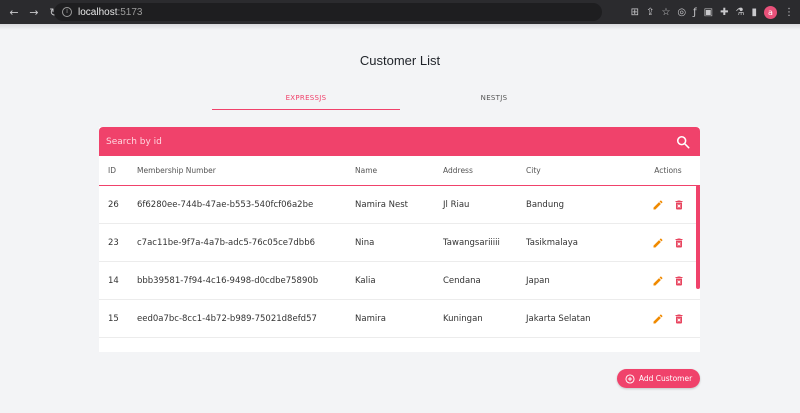  I want to click on cell-name: Namira, so click(370, 318).